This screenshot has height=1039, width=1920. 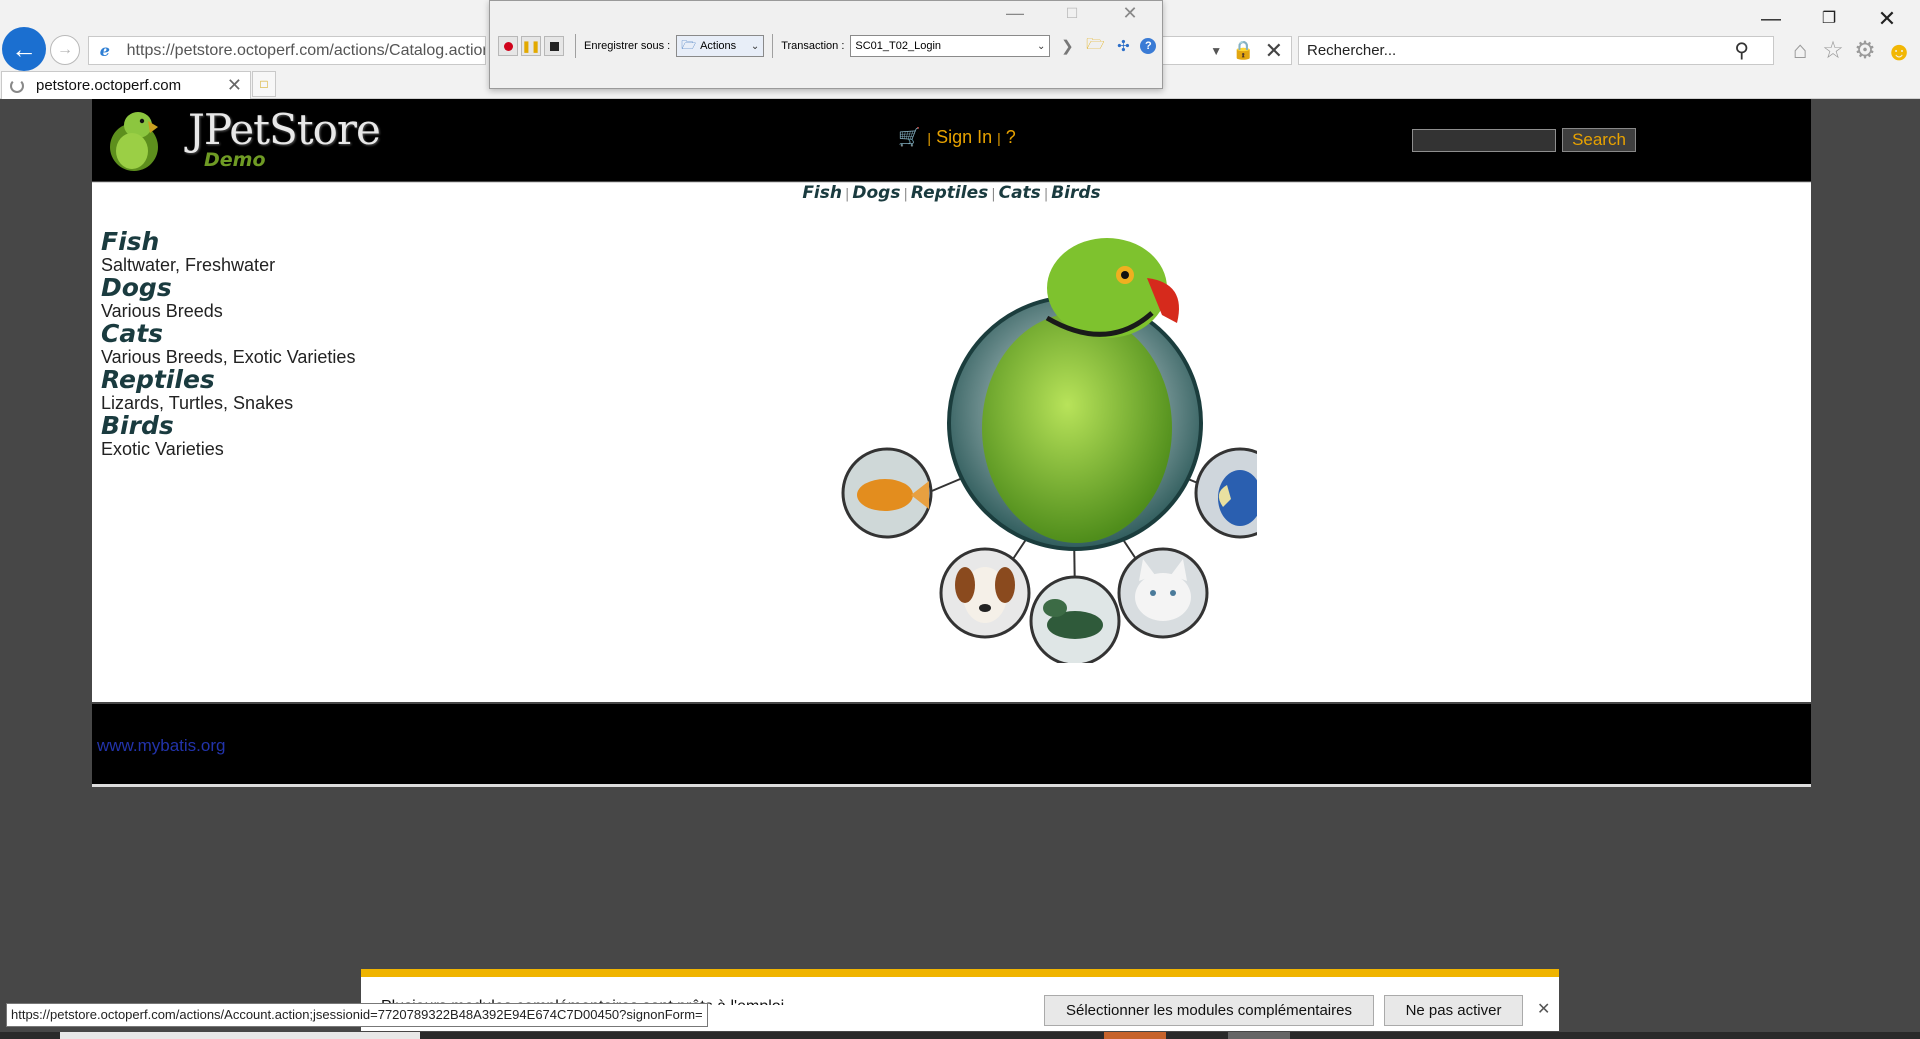 What do you see at coordinates (985, 593) in the screenshot?
I see `dog-image` at bounding box center [985, 593].